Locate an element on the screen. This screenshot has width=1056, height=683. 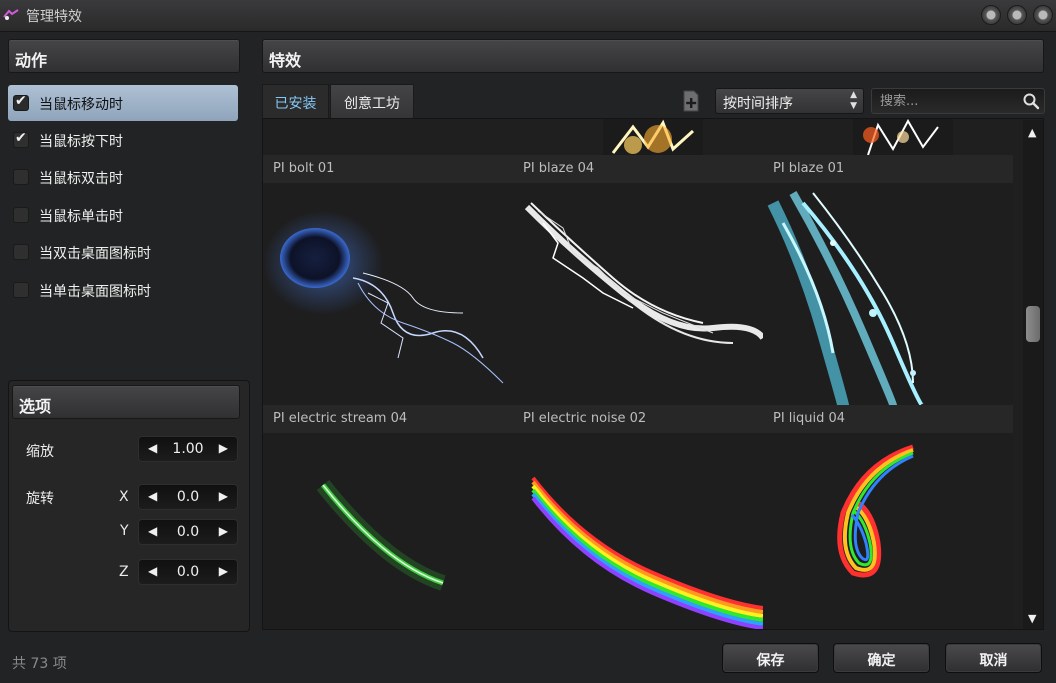
effect-item: PI electric noise 02 is located at coordinates (638, 517).